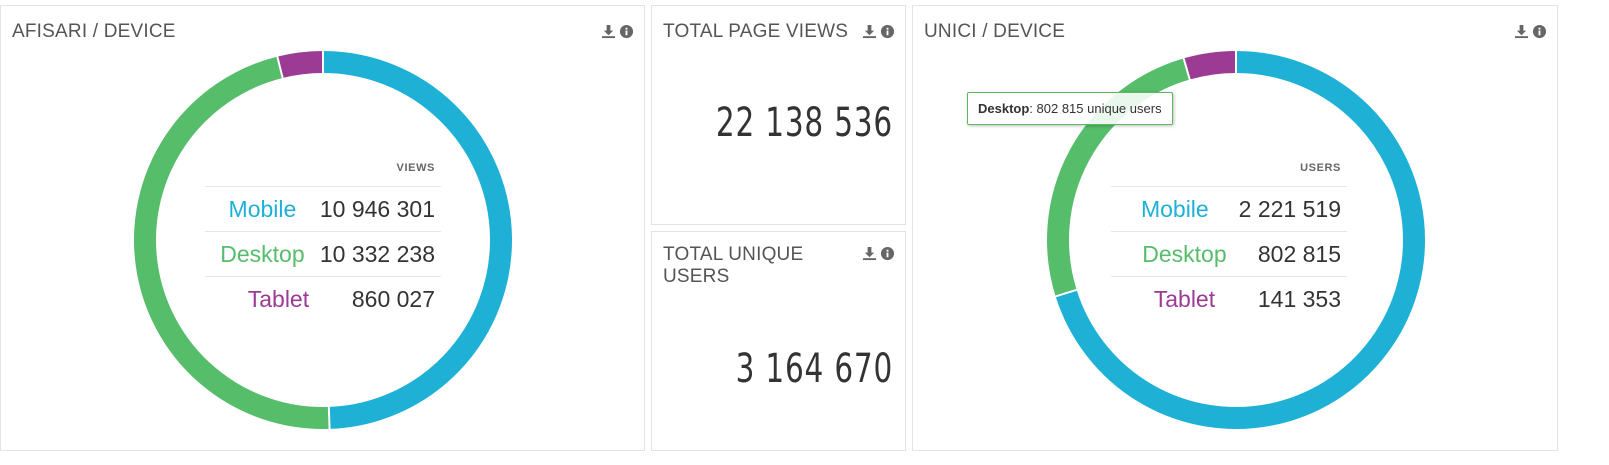  I want to click on tooltip-text: : 802 815 unique users, so click(1095, 108).